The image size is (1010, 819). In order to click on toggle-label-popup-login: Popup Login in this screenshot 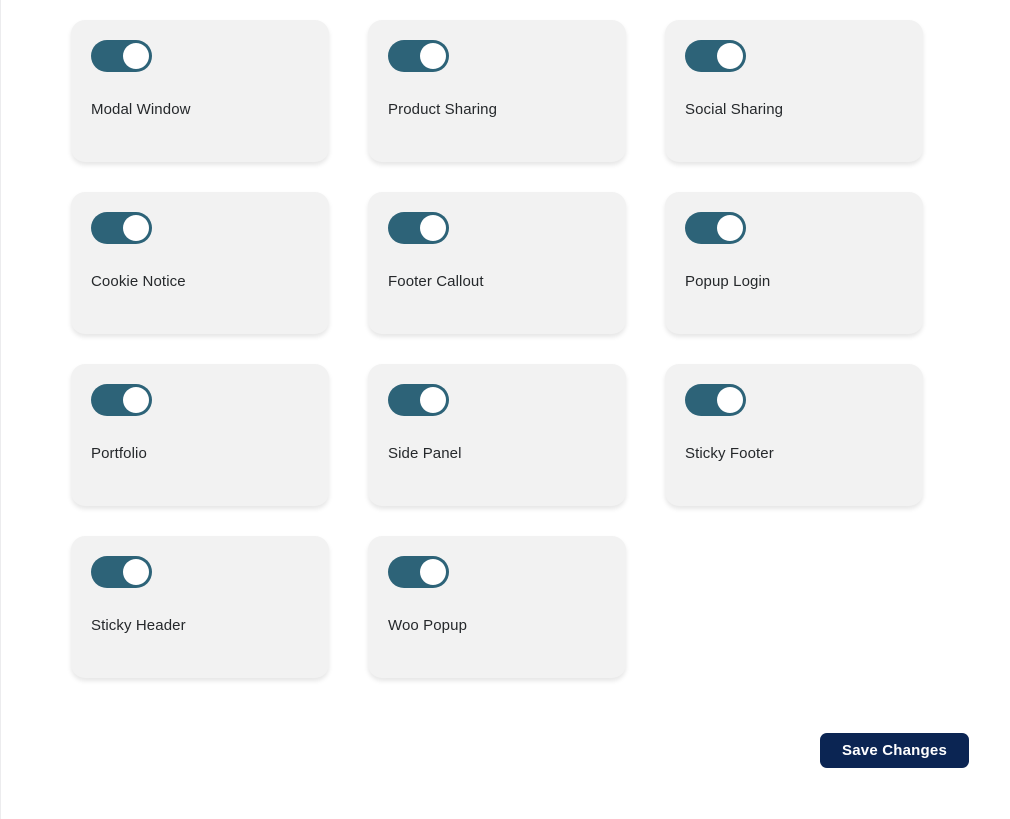, I will do `click(728, 281)`.